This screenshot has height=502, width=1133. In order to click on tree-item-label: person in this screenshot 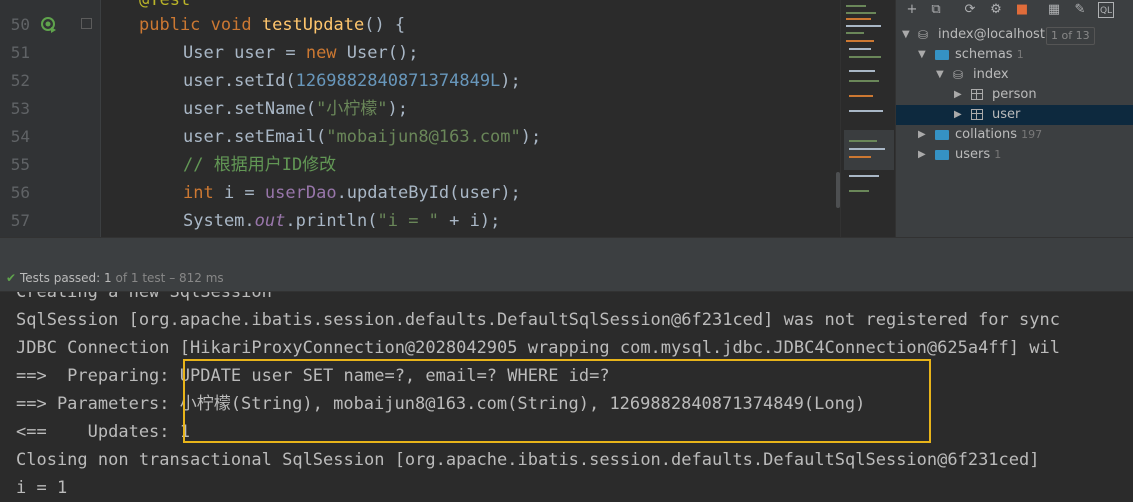, I will do `click(1014, 94)`.